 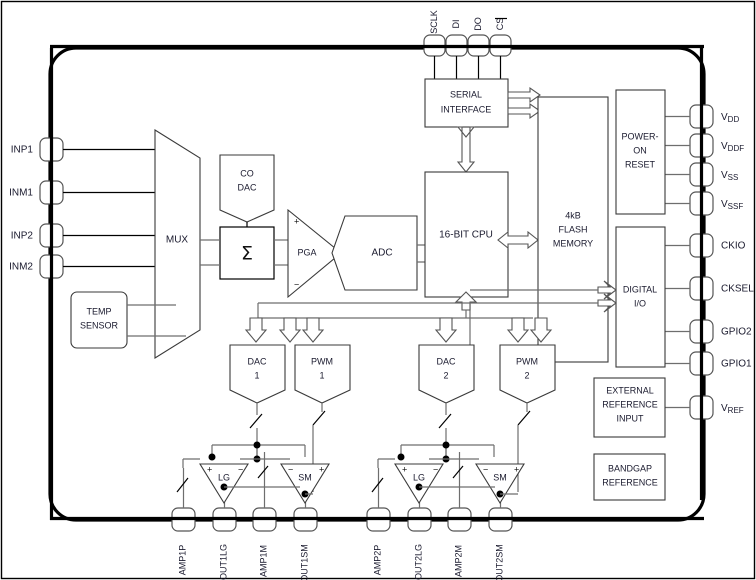 I want to click on pin-label-vref: VREF, so click(x=732, y=409).